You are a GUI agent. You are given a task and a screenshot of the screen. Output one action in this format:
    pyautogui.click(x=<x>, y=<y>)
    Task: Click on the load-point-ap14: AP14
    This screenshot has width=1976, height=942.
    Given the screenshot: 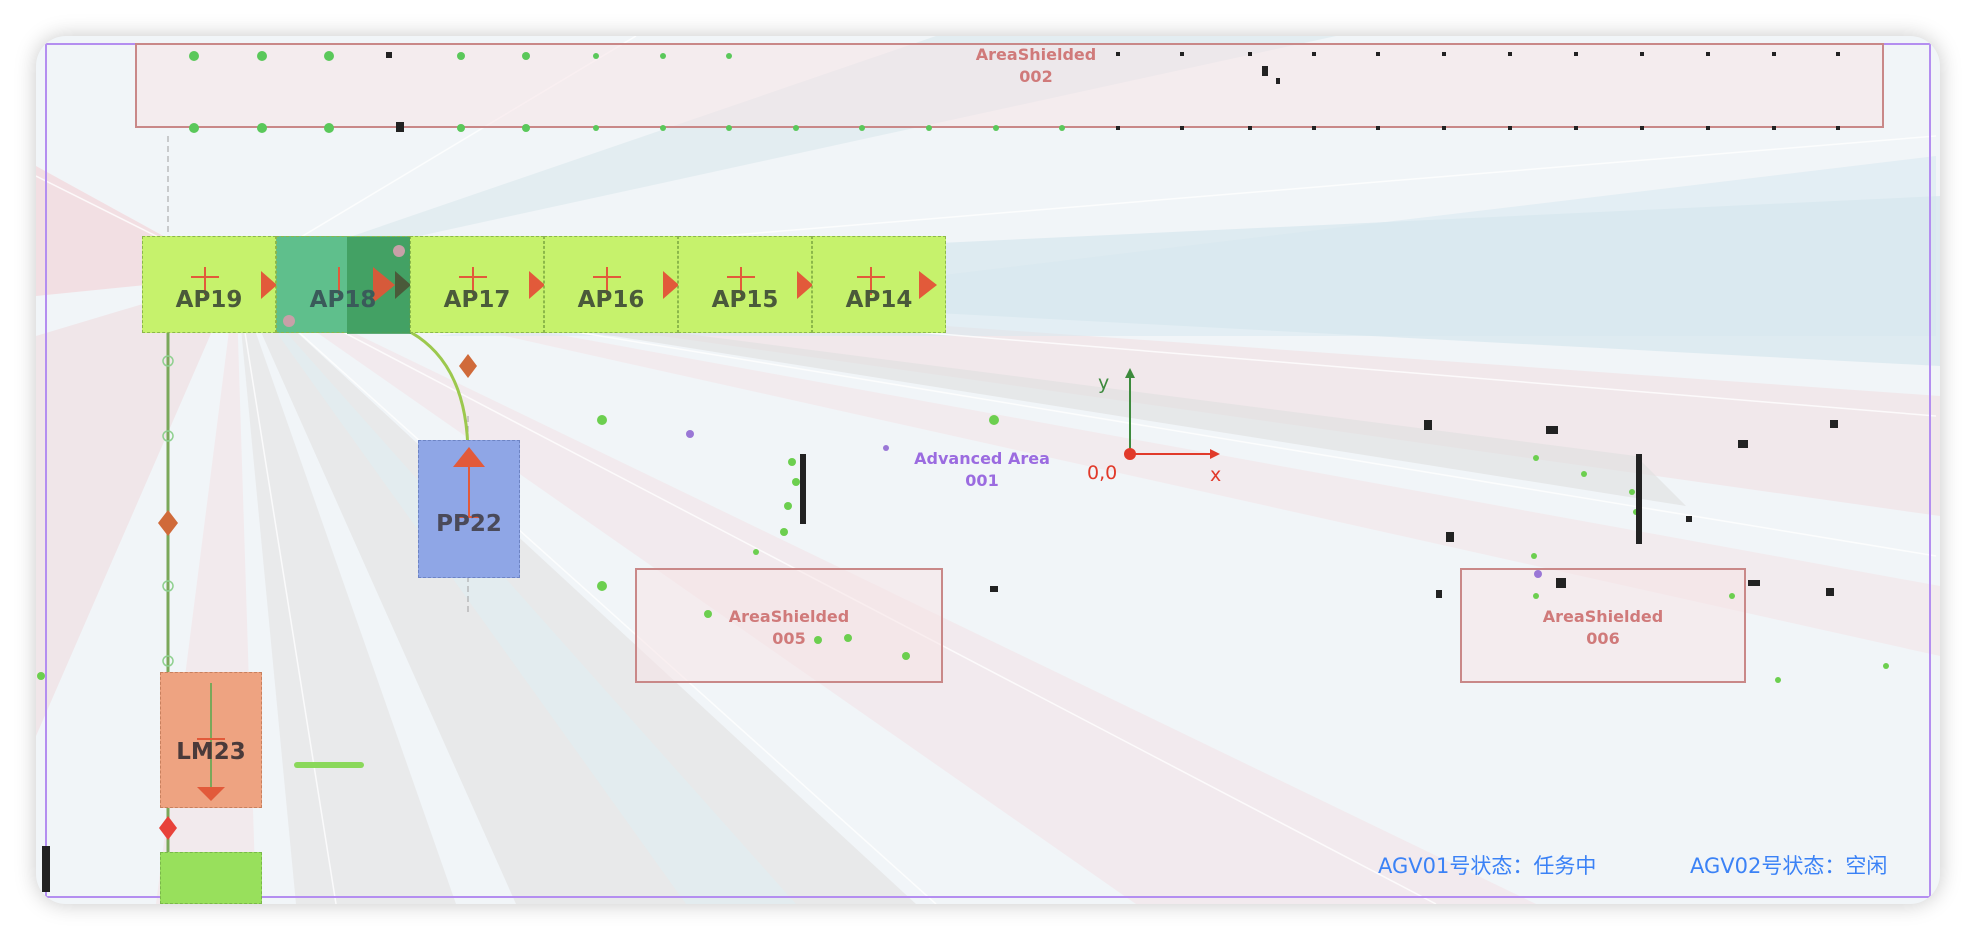 What is the action you would take?
    pyautogui.click(x=879, y=284)
    